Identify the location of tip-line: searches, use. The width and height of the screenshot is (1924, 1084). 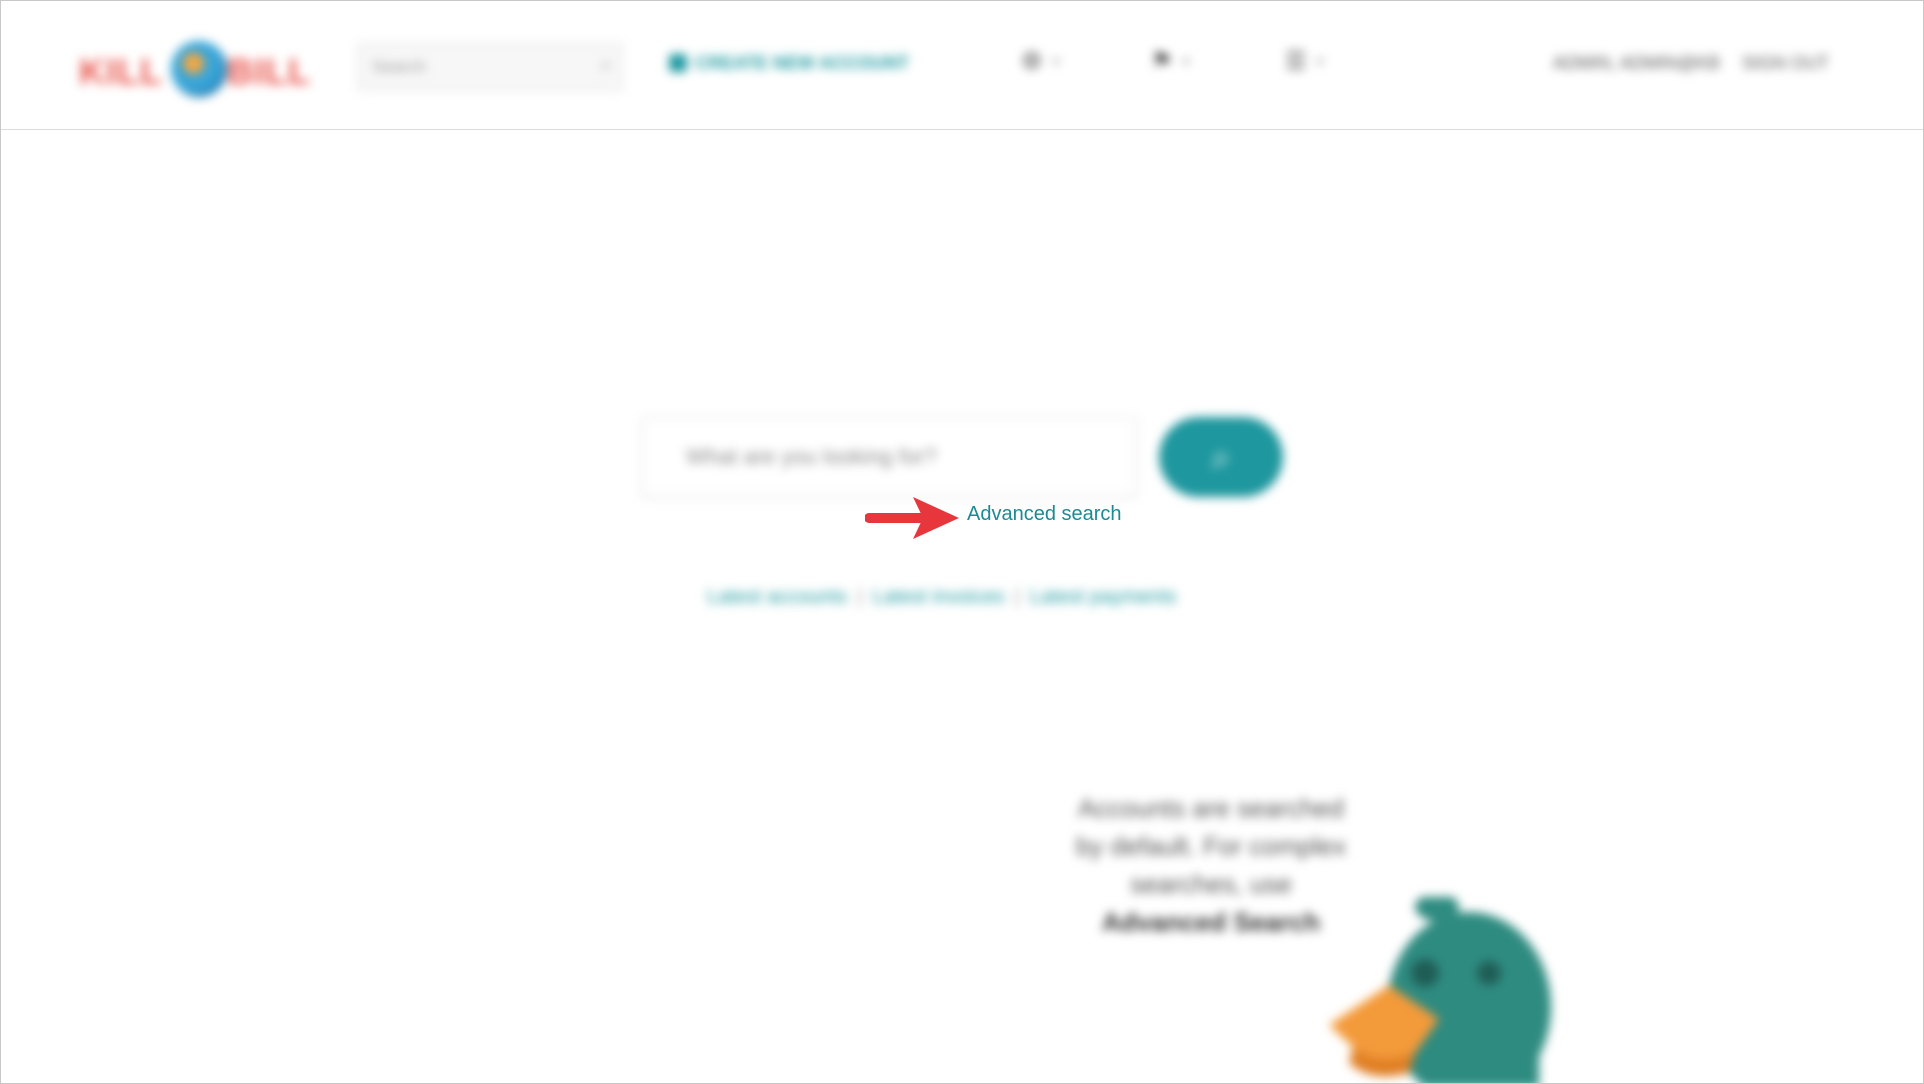
(1211, 884).